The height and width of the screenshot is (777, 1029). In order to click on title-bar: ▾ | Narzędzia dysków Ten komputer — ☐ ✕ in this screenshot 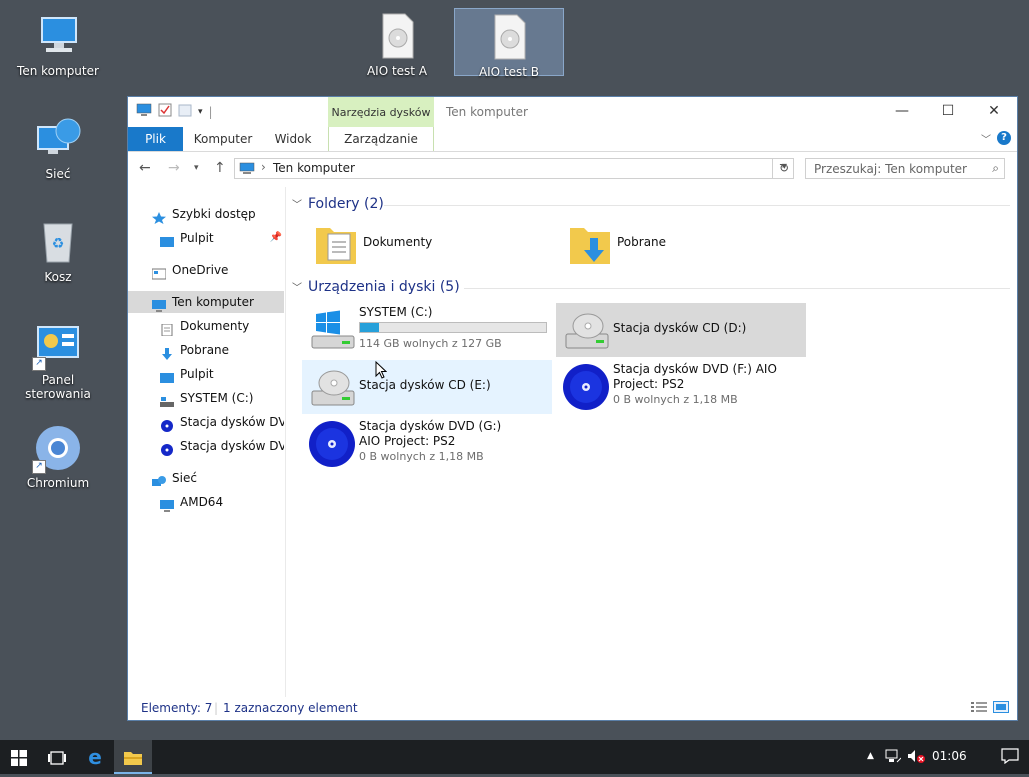, I will do `click(572, 112)`.